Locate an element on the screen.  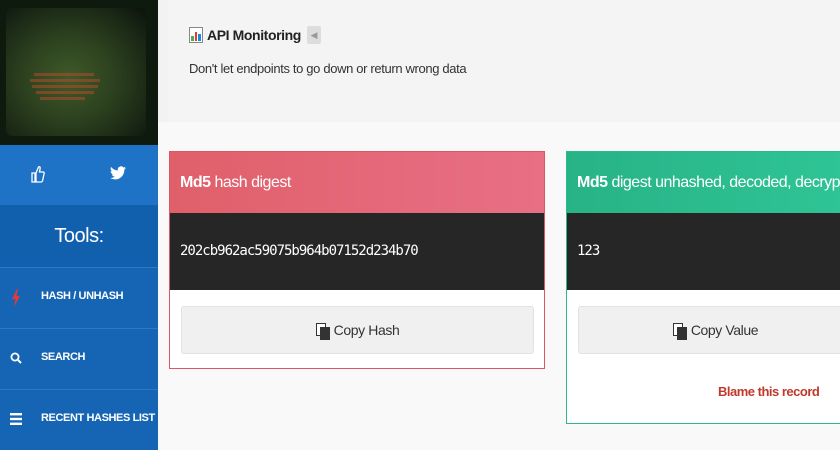
list-icon is located at coordinates (16, 420).